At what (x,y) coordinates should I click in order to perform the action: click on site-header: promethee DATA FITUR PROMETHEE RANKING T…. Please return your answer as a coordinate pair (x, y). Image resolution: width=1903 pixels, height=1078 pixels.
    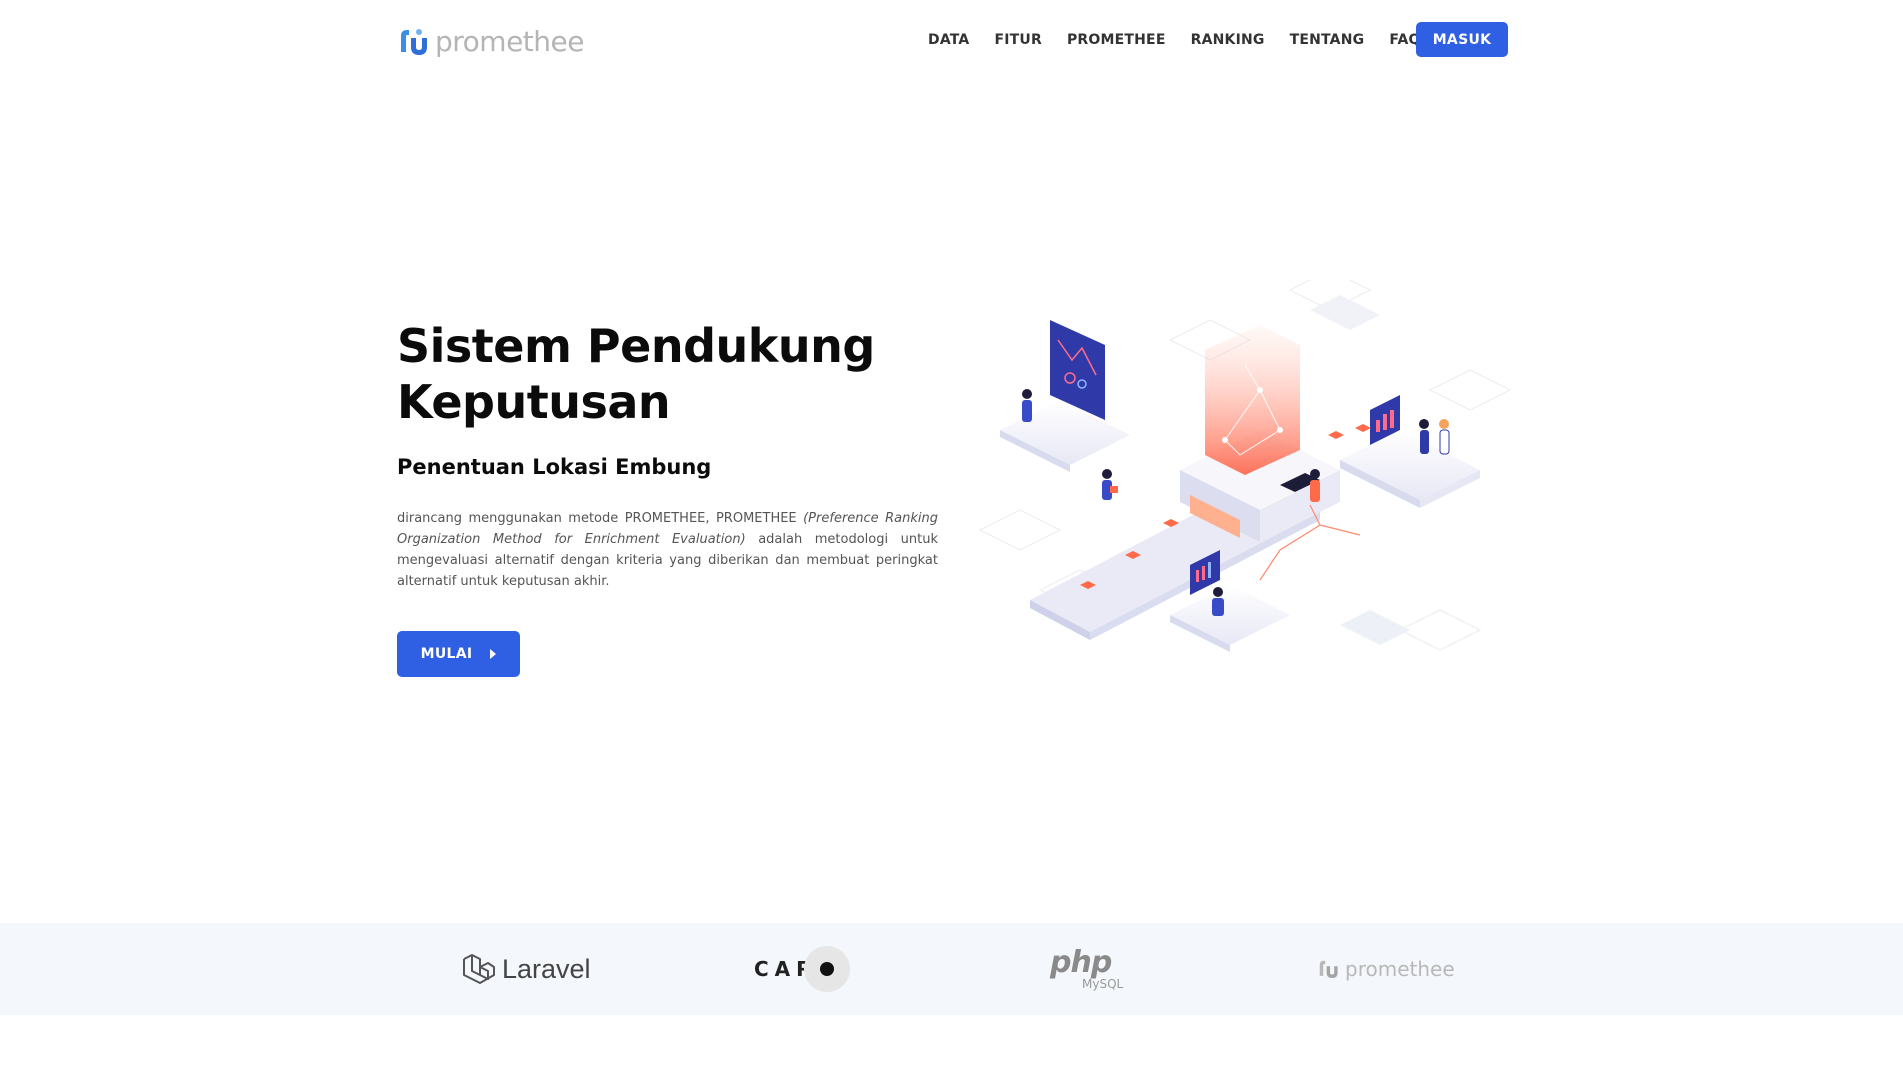
    Looking at the image, I should click on (951, 40).